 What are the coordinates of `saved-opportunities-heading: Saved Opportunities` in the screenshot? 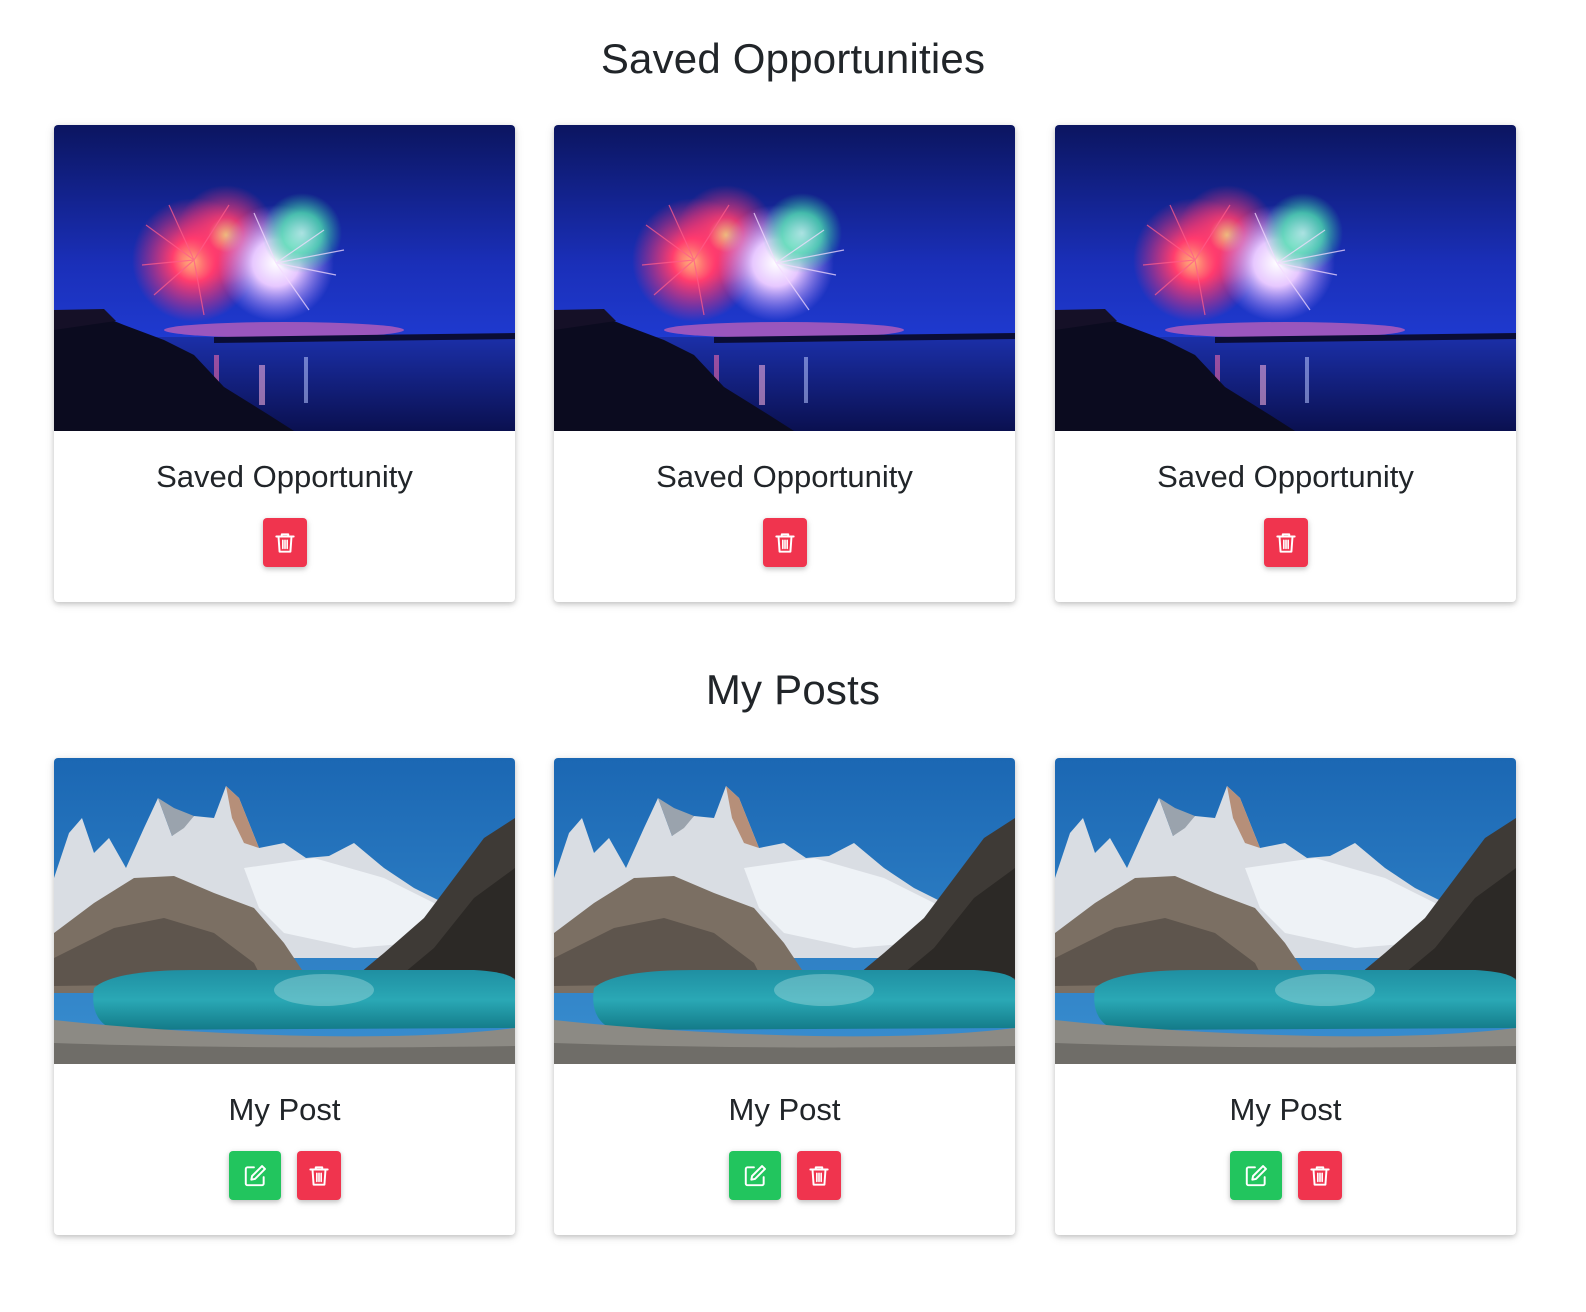 It's located at (793, 58).